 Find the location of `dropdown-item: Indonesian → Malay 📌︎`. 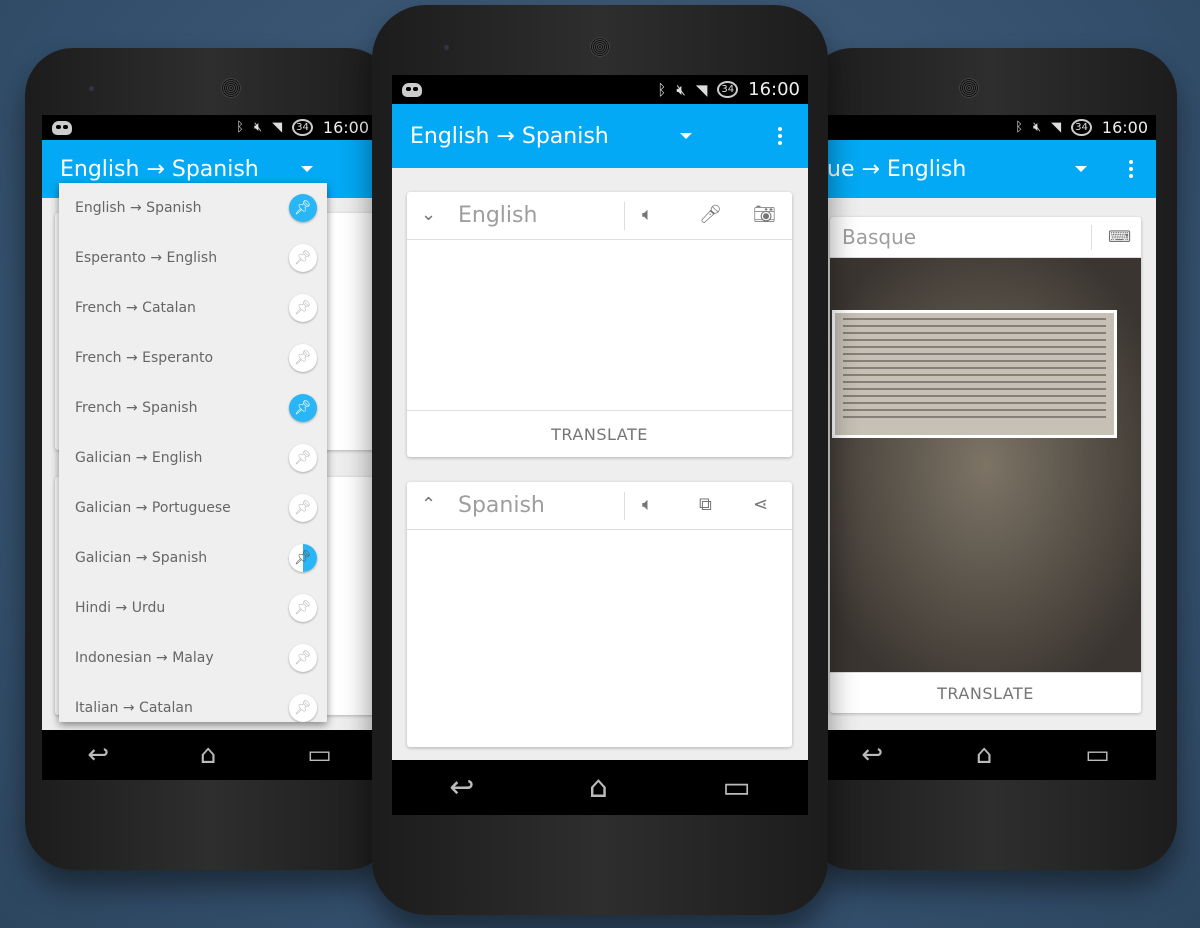

dropdown-item: Indonesian → Malay 📌︎ is located at coordinates (193, 658).